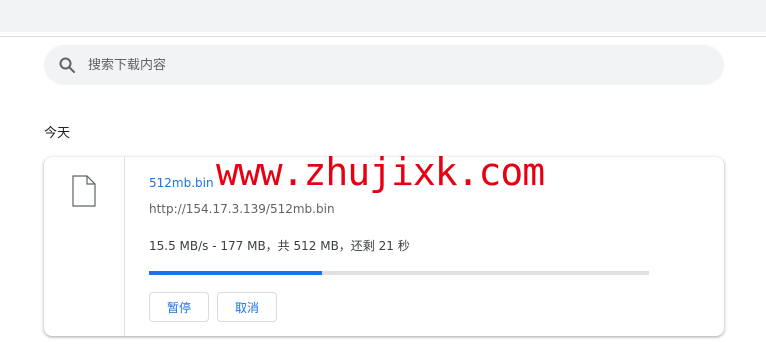 Image resolution: width=766 pixels, height=356 pixels. Describe the element at coordinates (84, 193) in the screenshot. I see `file-icon` at that location.